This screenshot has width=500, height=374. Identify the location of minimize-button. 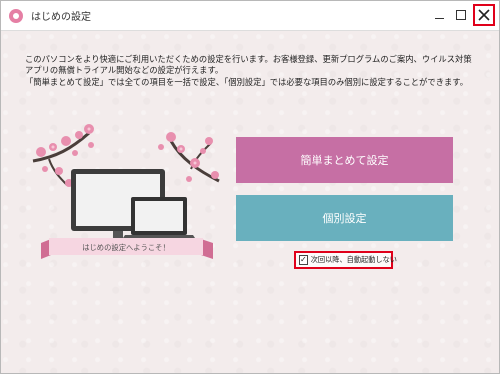
(439, 15).